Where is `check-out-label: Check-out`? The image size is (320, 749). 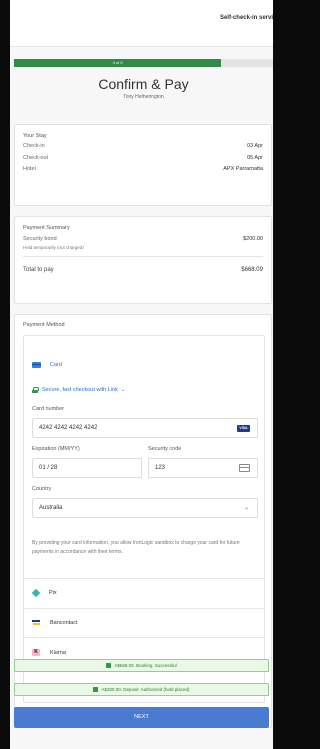 check-out-label: Check-out is located at coordinates (36, 157).